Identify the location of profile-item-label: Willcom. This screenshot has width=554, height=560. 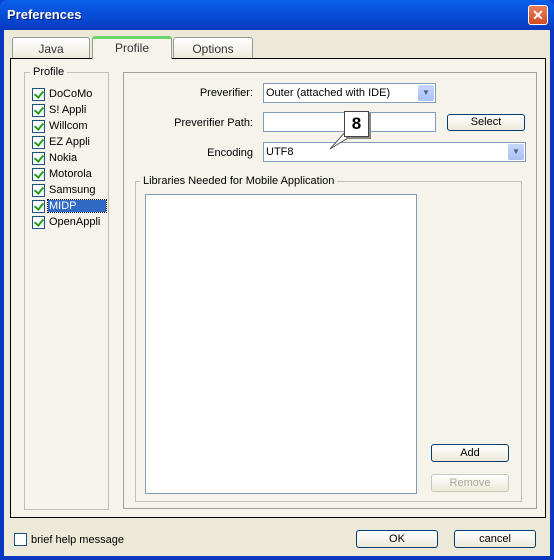
(68, 126).